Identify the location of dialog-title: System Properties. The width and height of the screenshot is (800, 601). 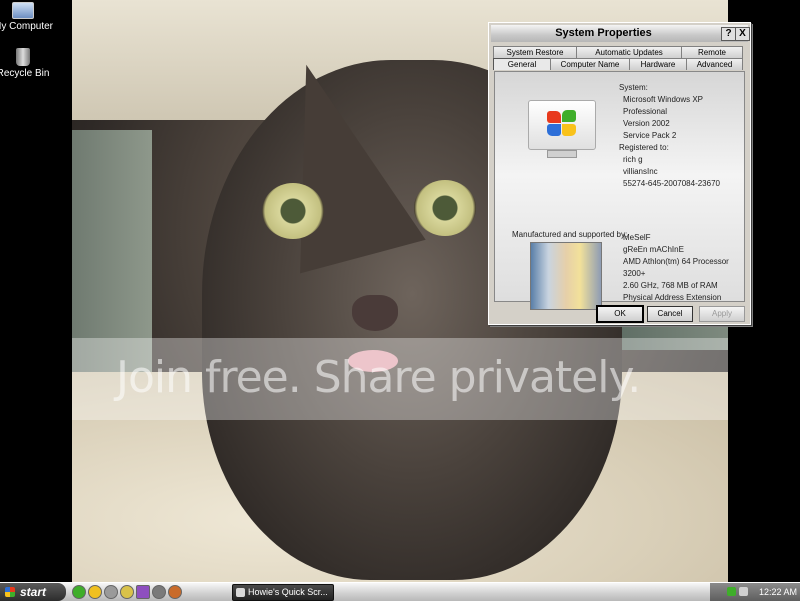
(603, 33).